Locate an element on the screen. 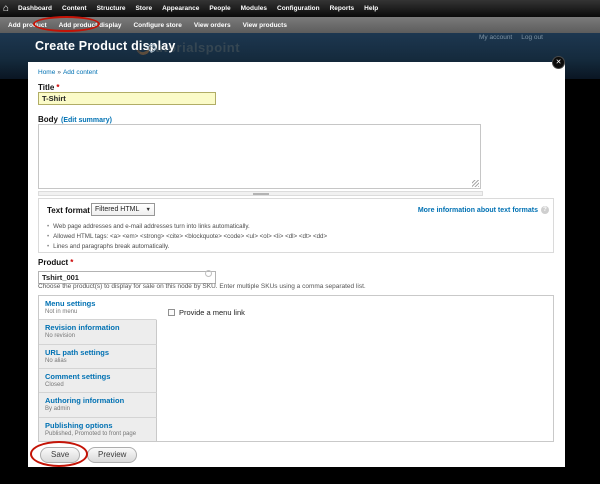 This screenshot has height=484, width=600. tab-comment-settings: Comment settings Closed is located at coordinates (98, 381).